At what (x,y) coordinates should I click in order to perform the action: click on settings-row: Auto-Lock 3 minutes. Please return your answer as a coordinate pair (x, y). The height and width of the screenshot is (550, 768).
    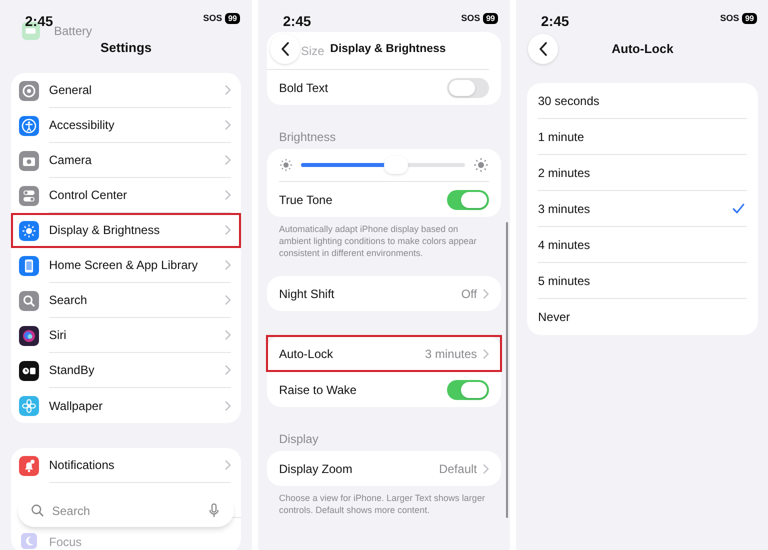
    Looking at the image, I should click on (384, 353).